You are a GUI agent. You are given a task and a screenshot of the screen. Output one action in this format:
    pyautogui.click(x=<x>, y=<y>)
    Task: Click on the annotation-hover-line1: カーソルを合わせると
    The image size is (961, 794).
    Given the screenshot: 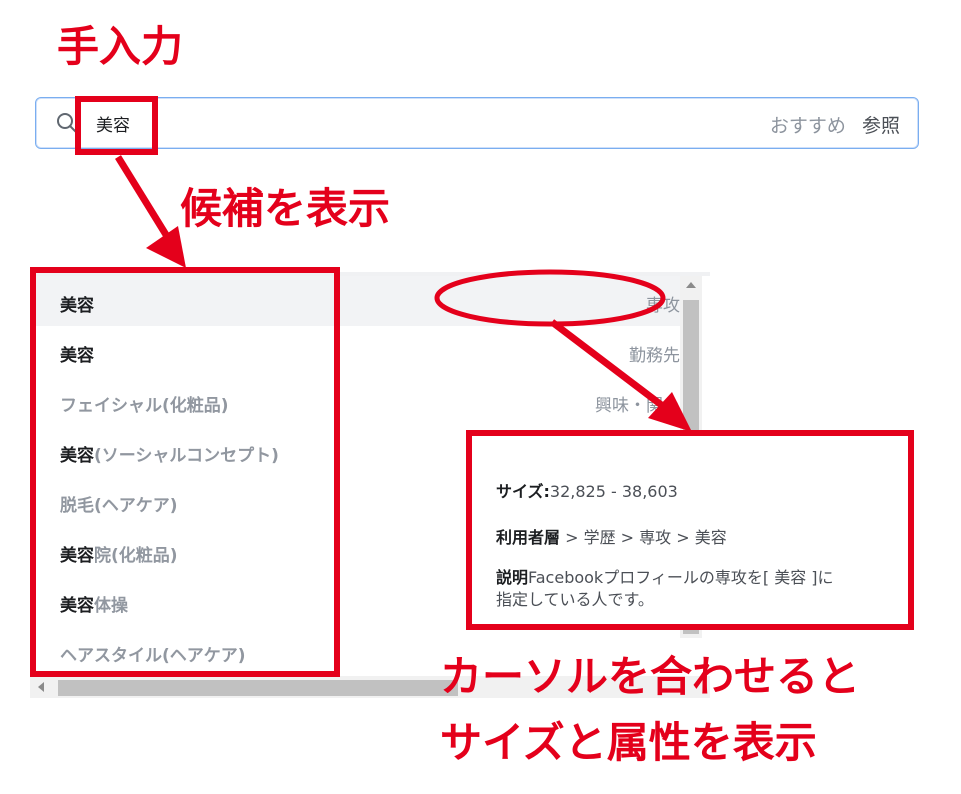 What is the action you would take?
    pyautogui.click(x=650, y=676)
    